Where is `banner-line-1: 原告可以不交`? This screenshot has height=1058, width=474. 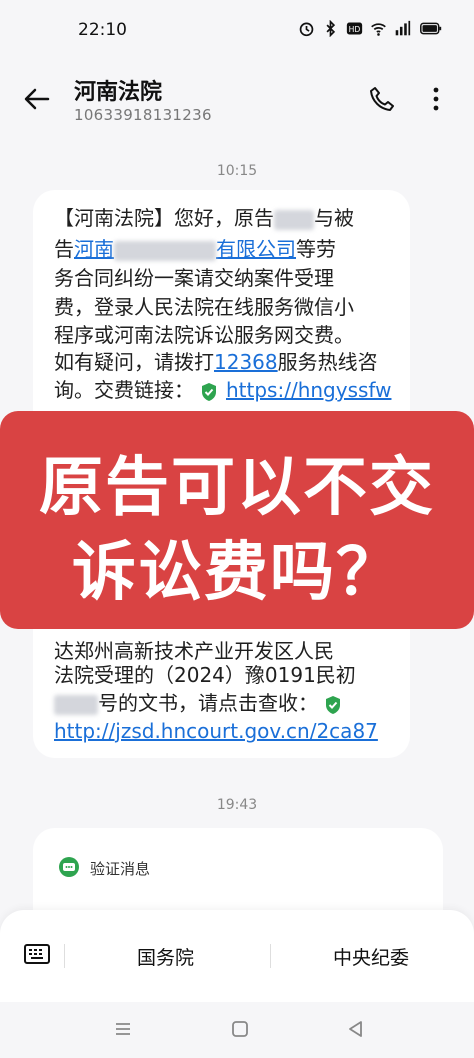 banner-line-1: 原告可以不交 is located at coordinates (237, 488).